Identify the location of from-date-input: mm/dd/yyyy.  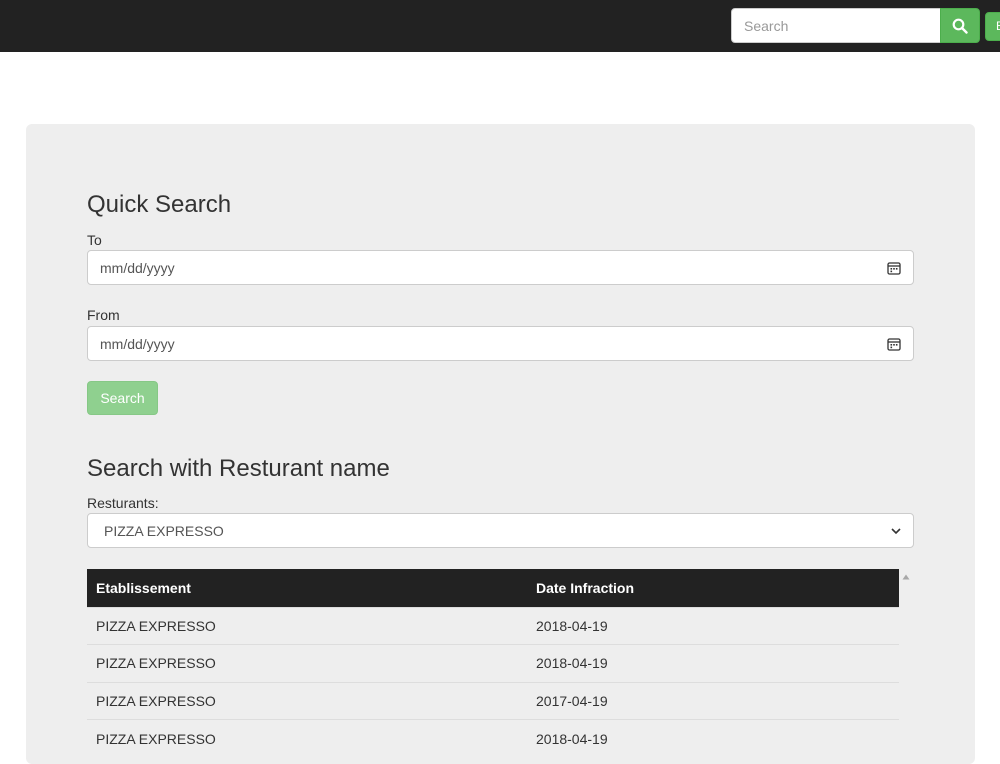
(500, 343).